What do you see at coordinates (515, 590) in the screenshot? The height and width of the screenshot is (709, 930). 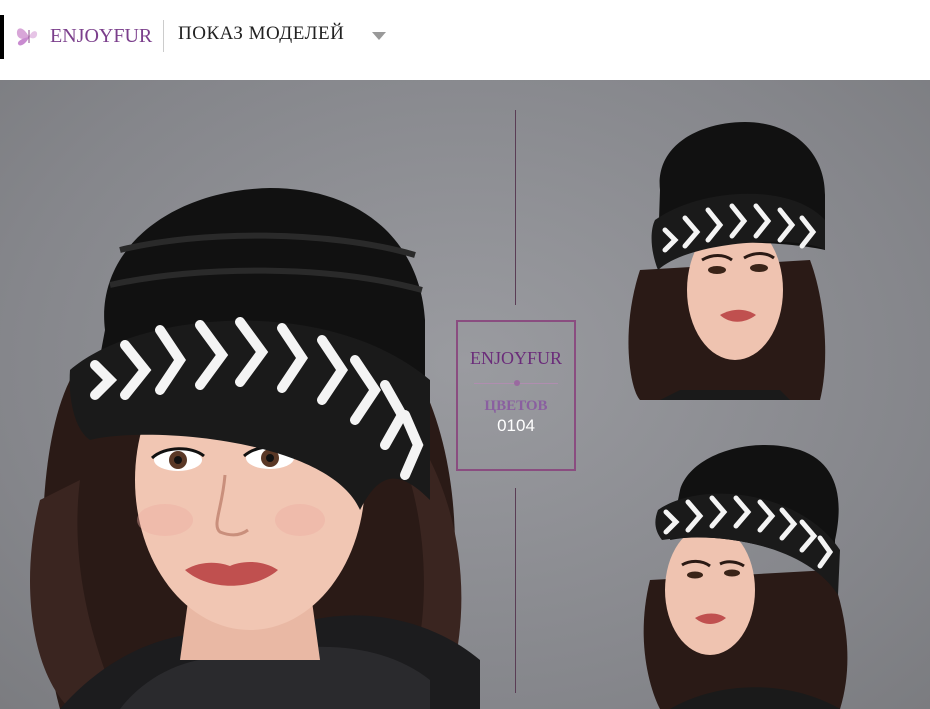 I see `divider-bottom-line` at bounding box center [515, 590].